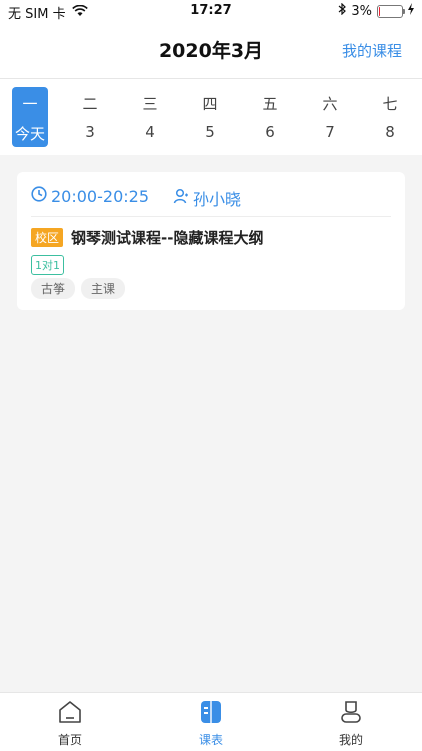 The width and height of the screenshot is (422, 751). I want to click on tab-schedule: 课表, so click(211, 723).